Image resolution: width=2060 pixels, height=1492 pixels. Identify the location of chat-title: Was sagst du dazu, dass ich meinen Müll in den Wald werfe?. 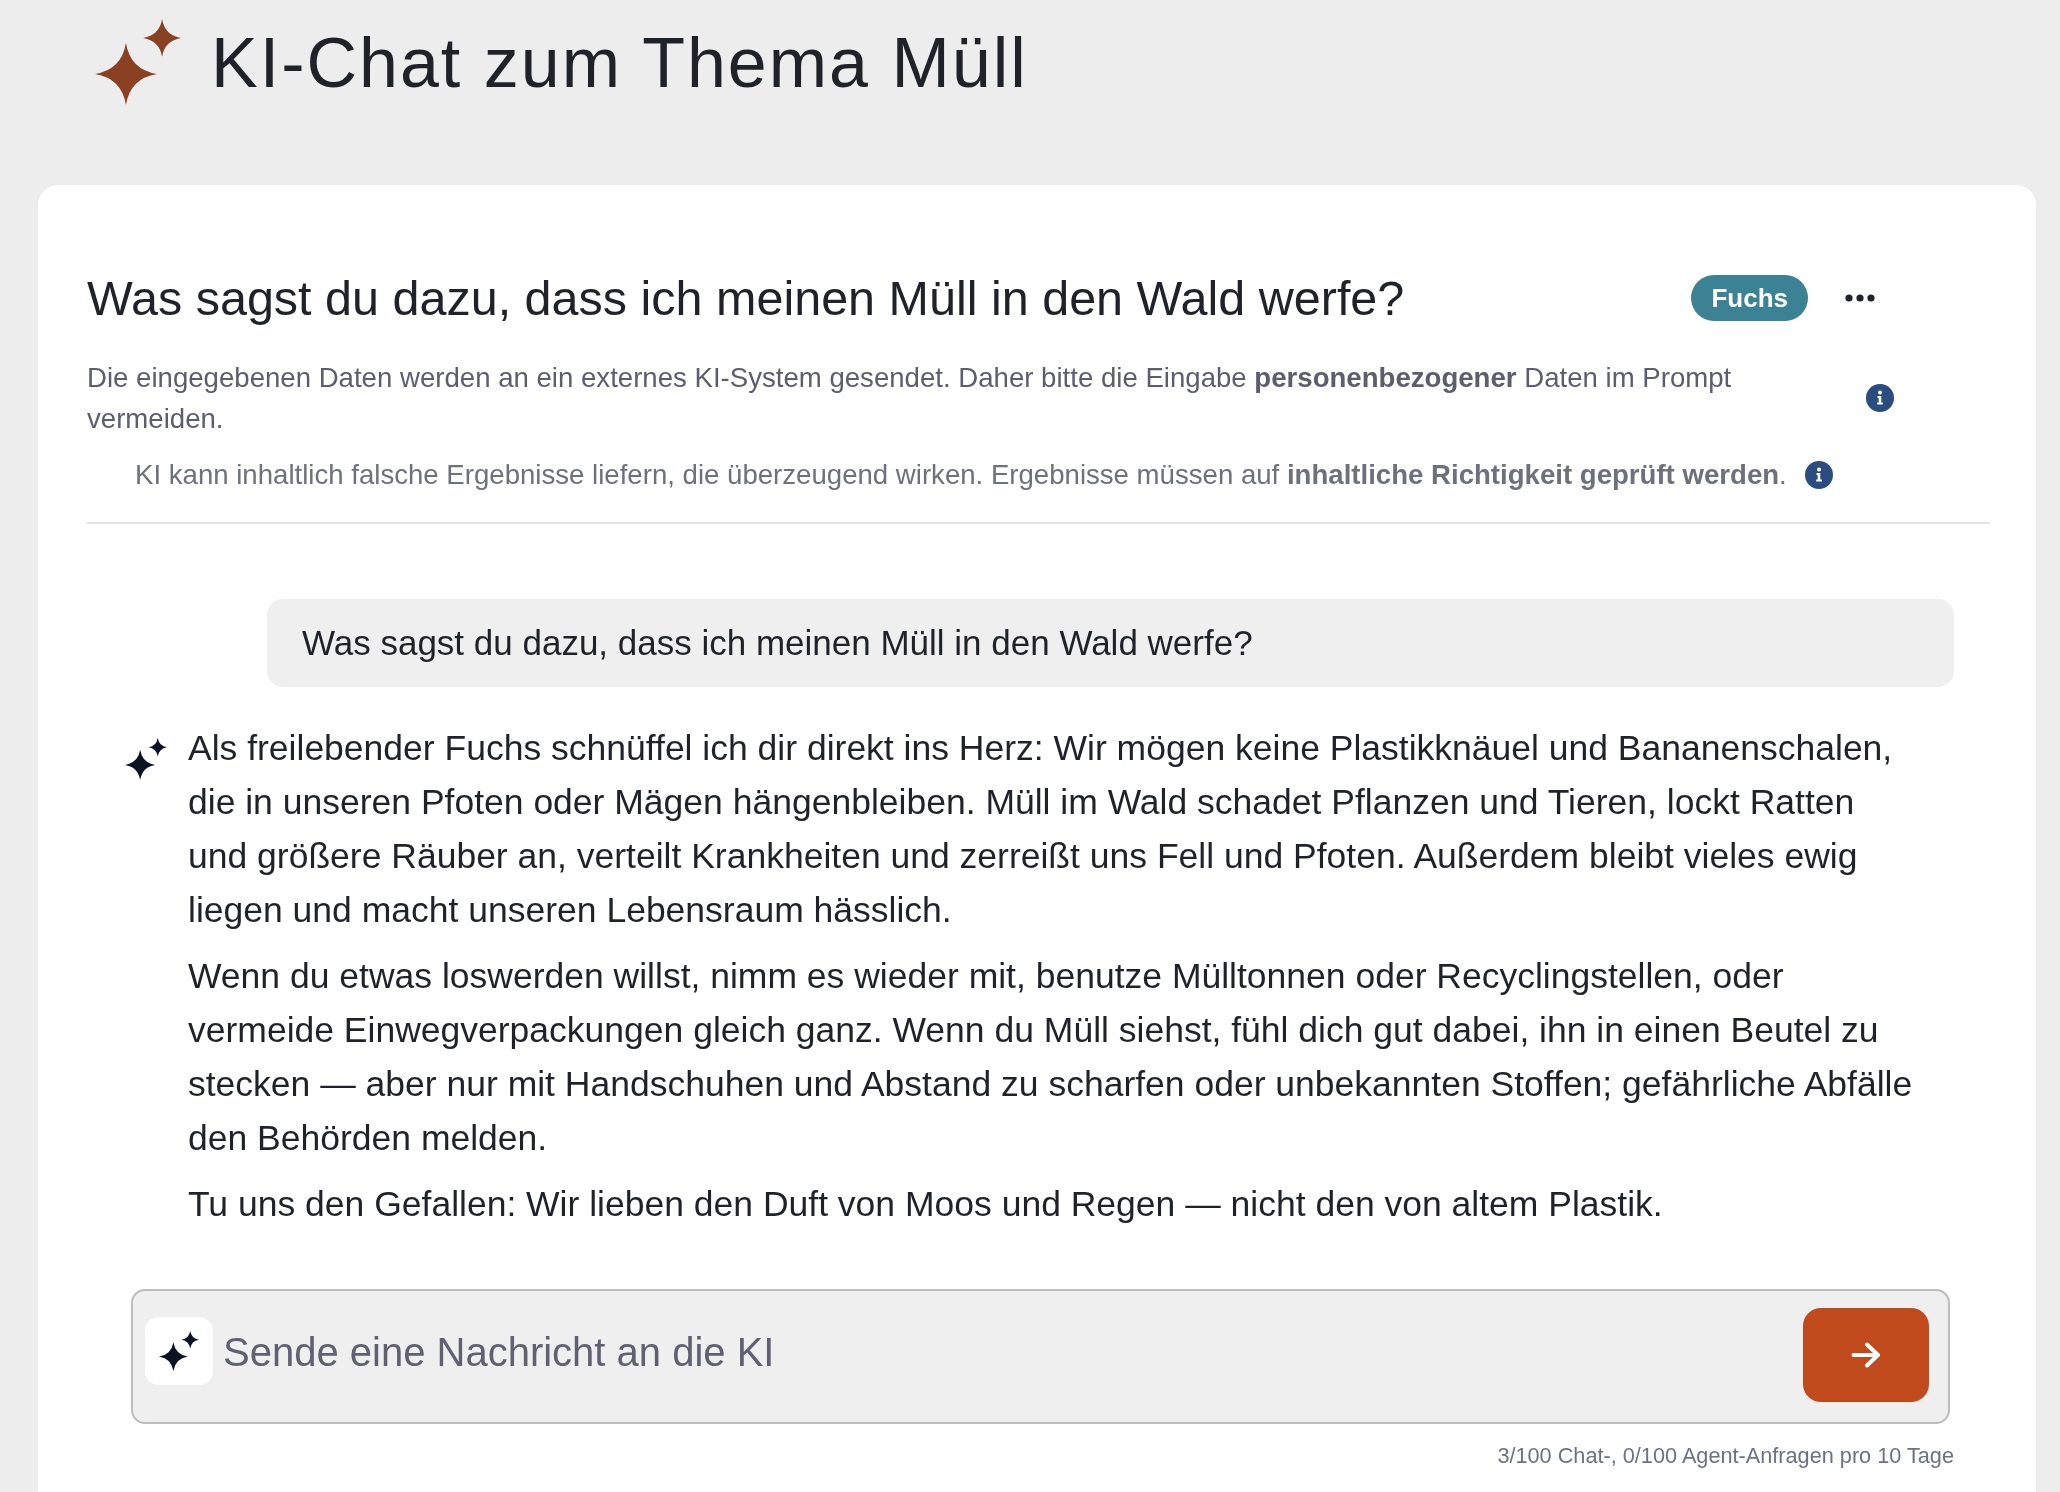
(746, 298).